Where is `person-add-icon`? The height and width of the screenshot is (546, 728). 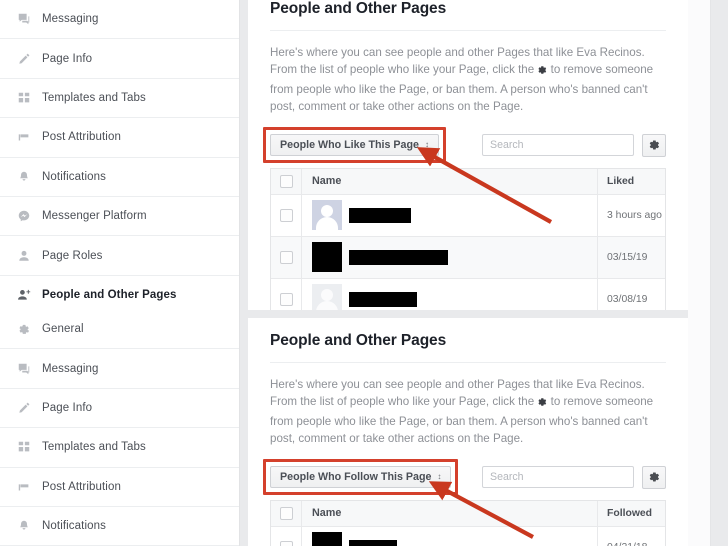
person-add-icon is located at coordinates (23, 294).